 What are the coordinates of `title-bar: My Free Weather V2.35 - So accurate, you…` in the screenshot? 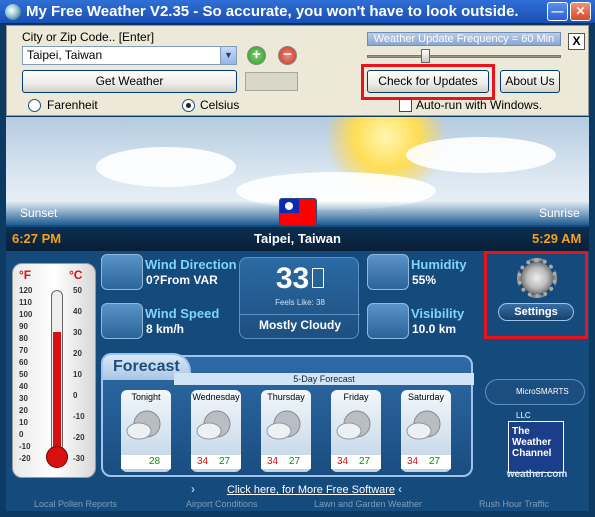 It's located at (297, 12).